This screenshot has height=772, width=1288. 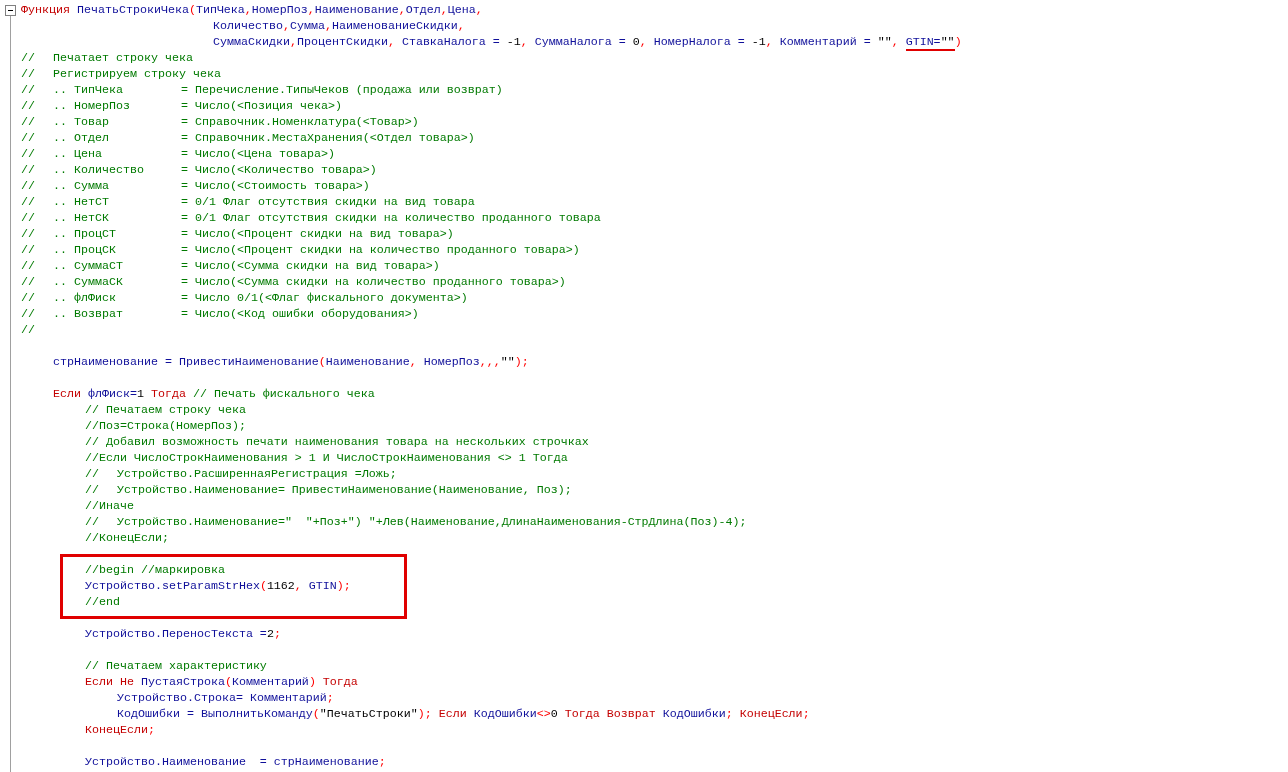 What do you see at coordinates (225, 698) in the screenshot?
I see `code-line: Устройство.Строка= Комментарий;` at bounding box center [225, 698].